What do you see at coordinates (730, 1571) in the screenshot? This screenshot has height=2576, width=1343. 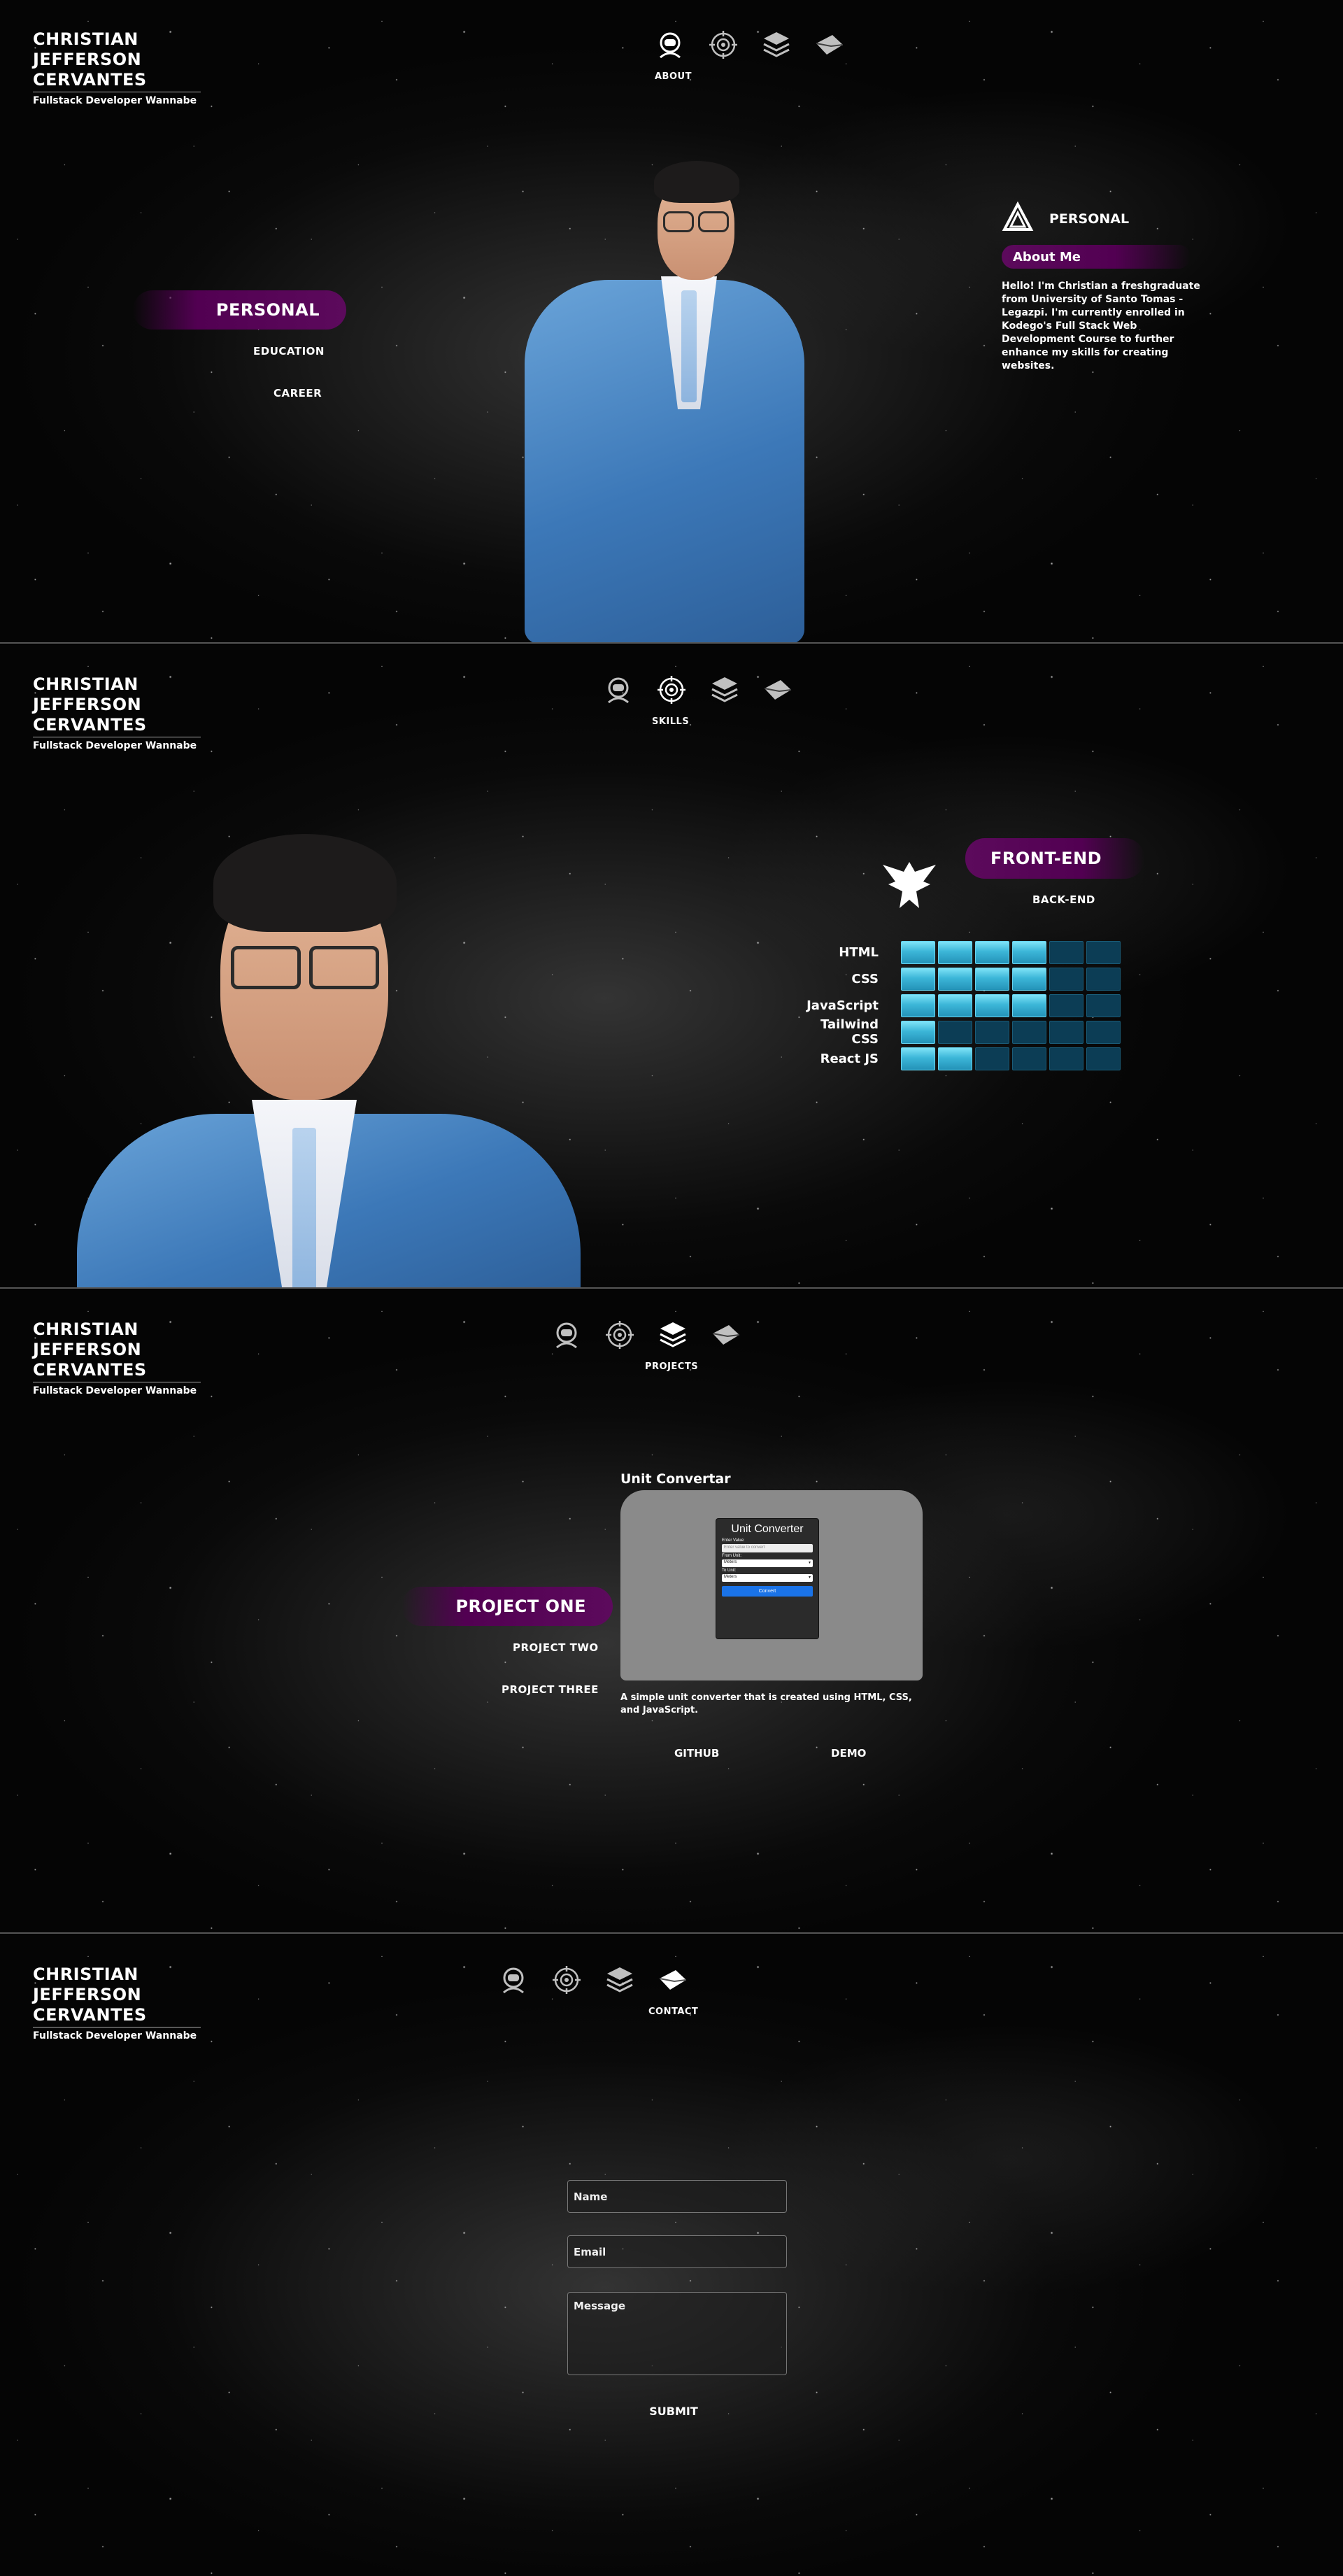 I see `preview-to-label: To Unit:` at bounding box center [730, 1571].